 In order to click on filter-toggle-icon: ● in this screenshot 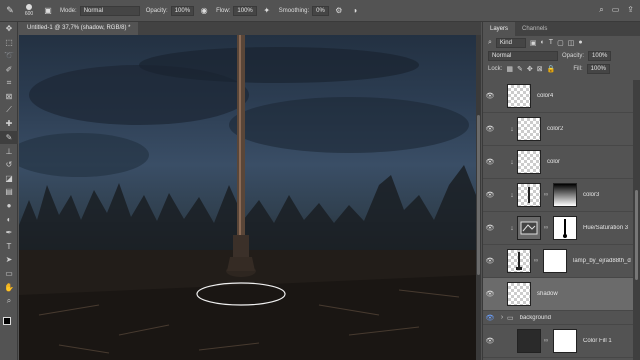, I will do `click(580, 42)`.